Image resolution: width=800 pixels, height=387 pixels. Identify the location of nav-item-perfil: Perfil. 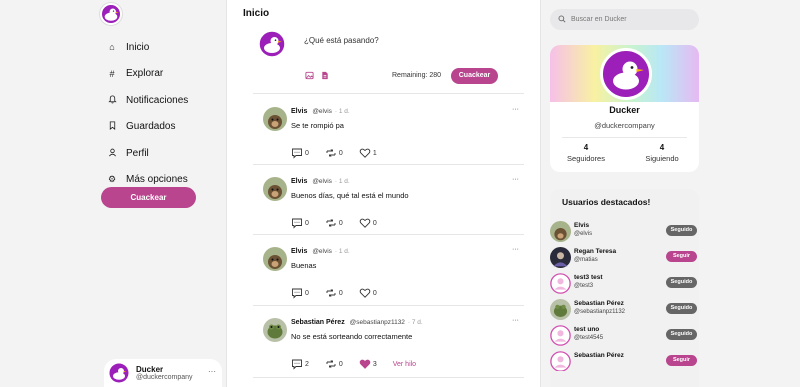
(147, 153).